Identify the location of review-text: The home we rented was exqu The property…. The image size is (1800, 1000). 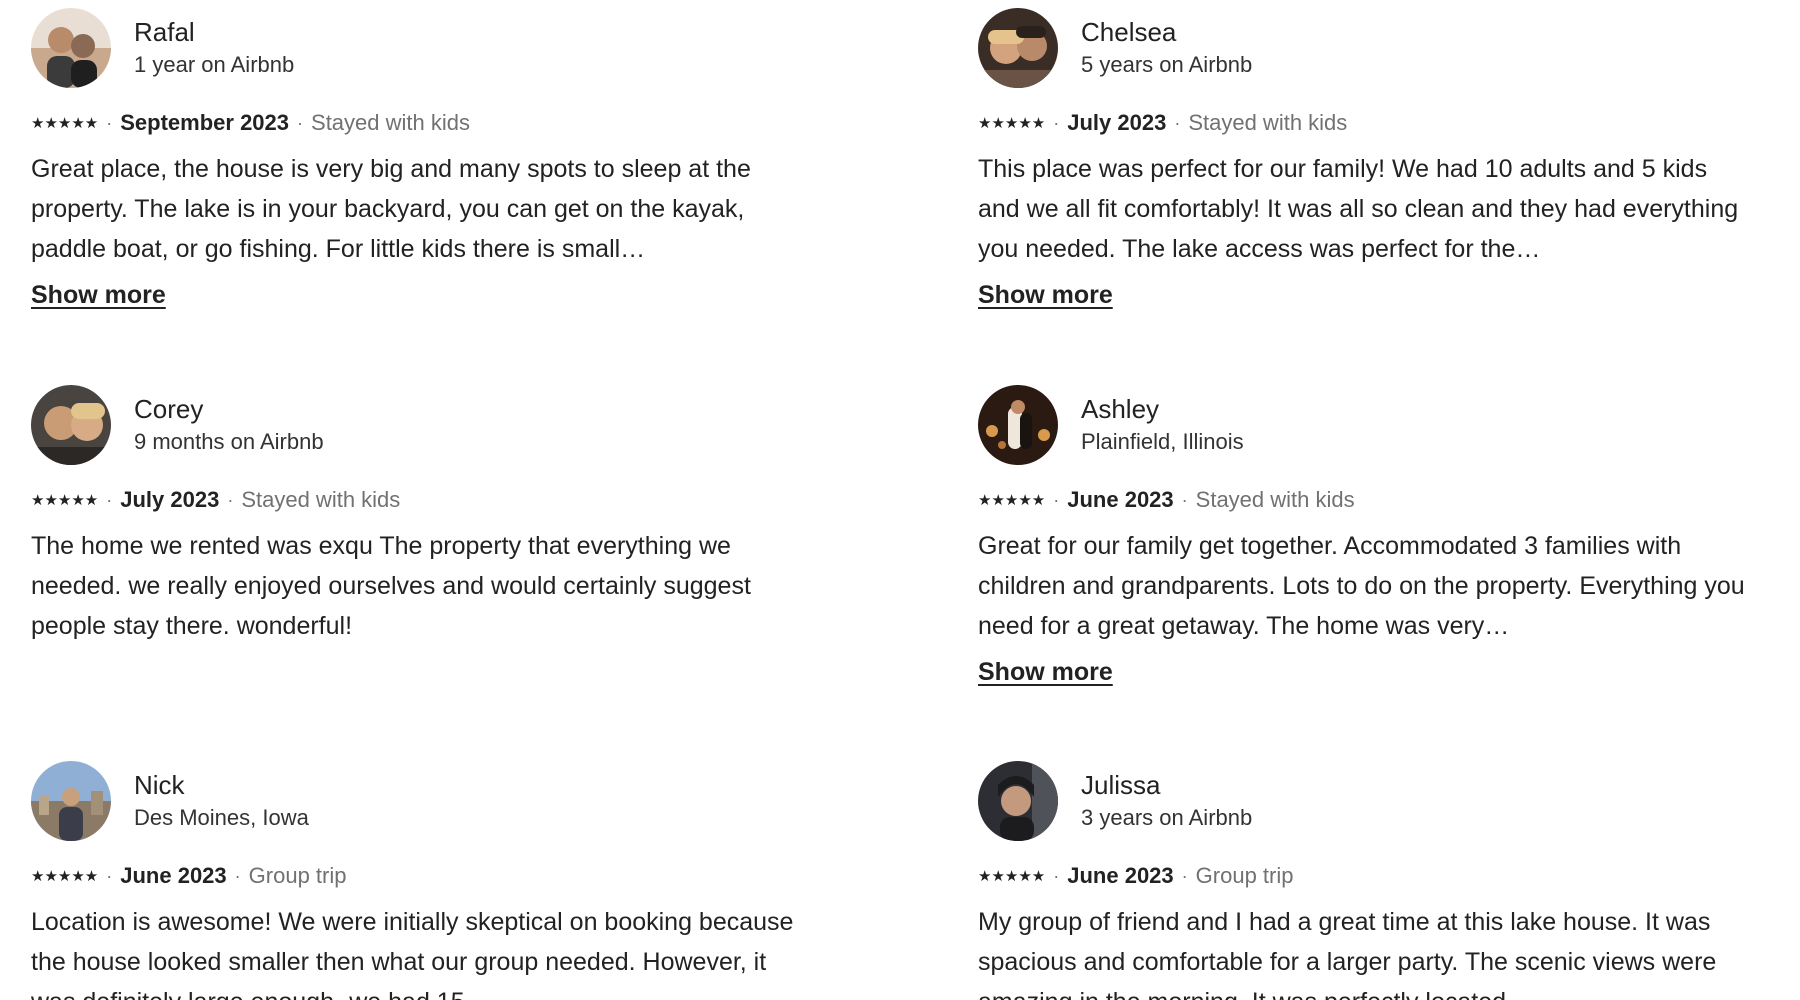
(391, 586).